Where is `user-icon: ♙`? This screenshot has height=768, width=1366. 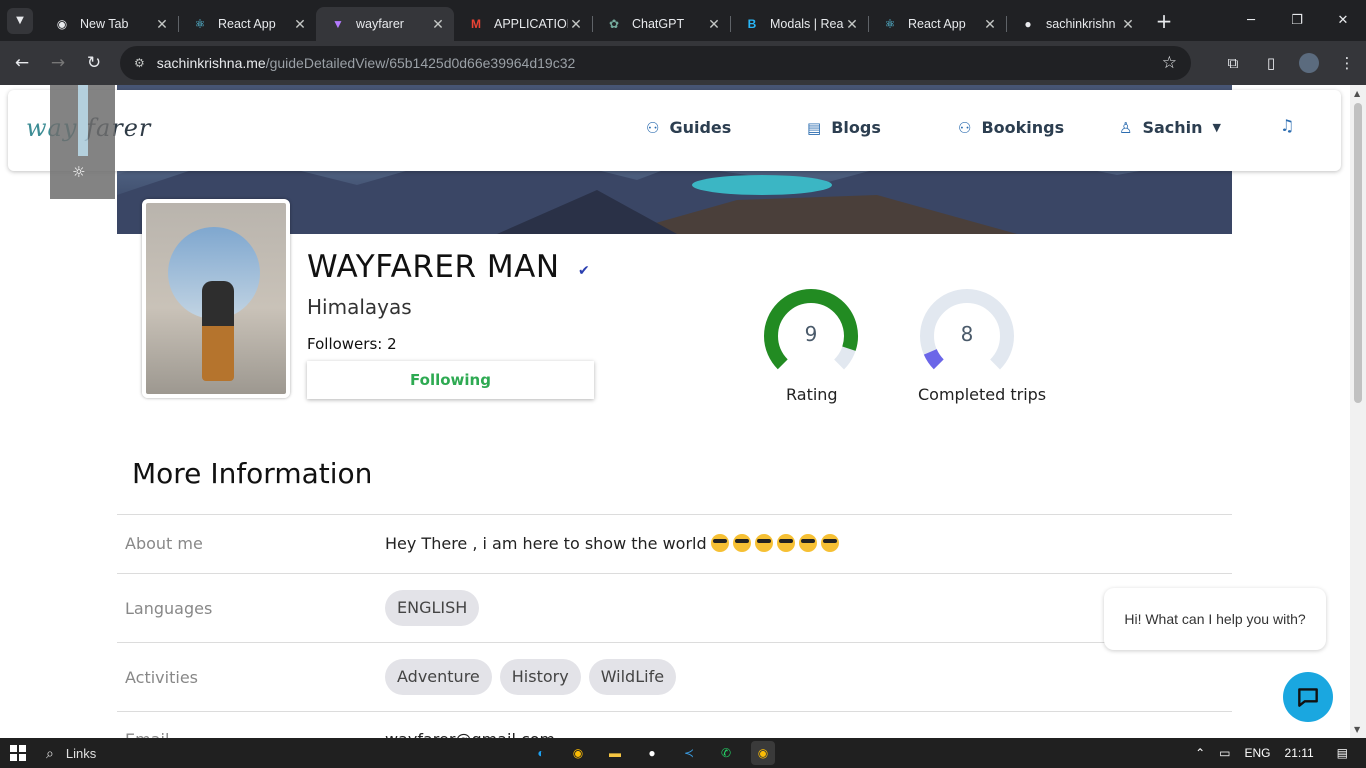
user-icon: ♙ is located at coordinates (1126, 127).